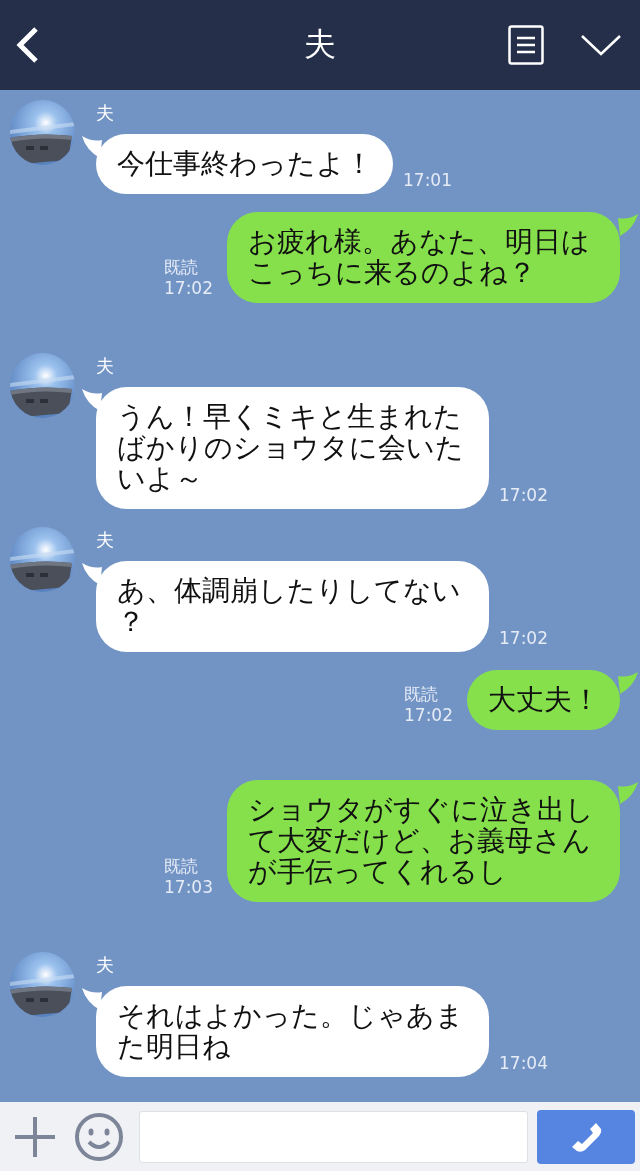 Image resolution: width=640 pixels, height=1171 pixels. What do you see at coordinates (523, 1063) in the screenshot?
I see `message-time: 17:04` at bounding box center [523, 1063].